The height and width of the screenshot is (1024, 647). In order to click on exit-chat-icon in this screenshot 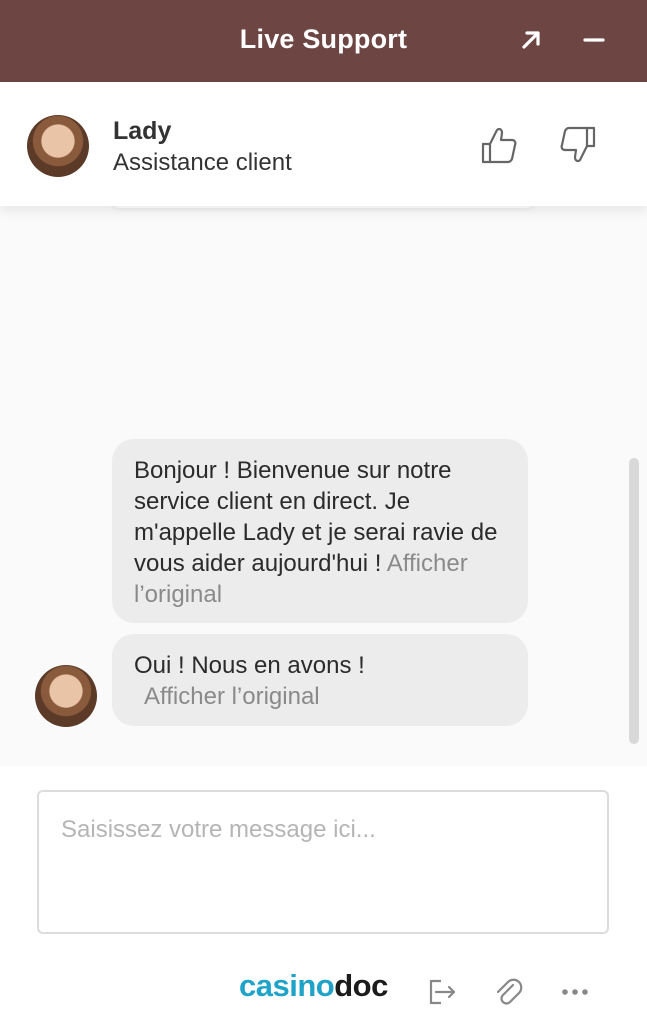, I will do `click(442, 992)`.